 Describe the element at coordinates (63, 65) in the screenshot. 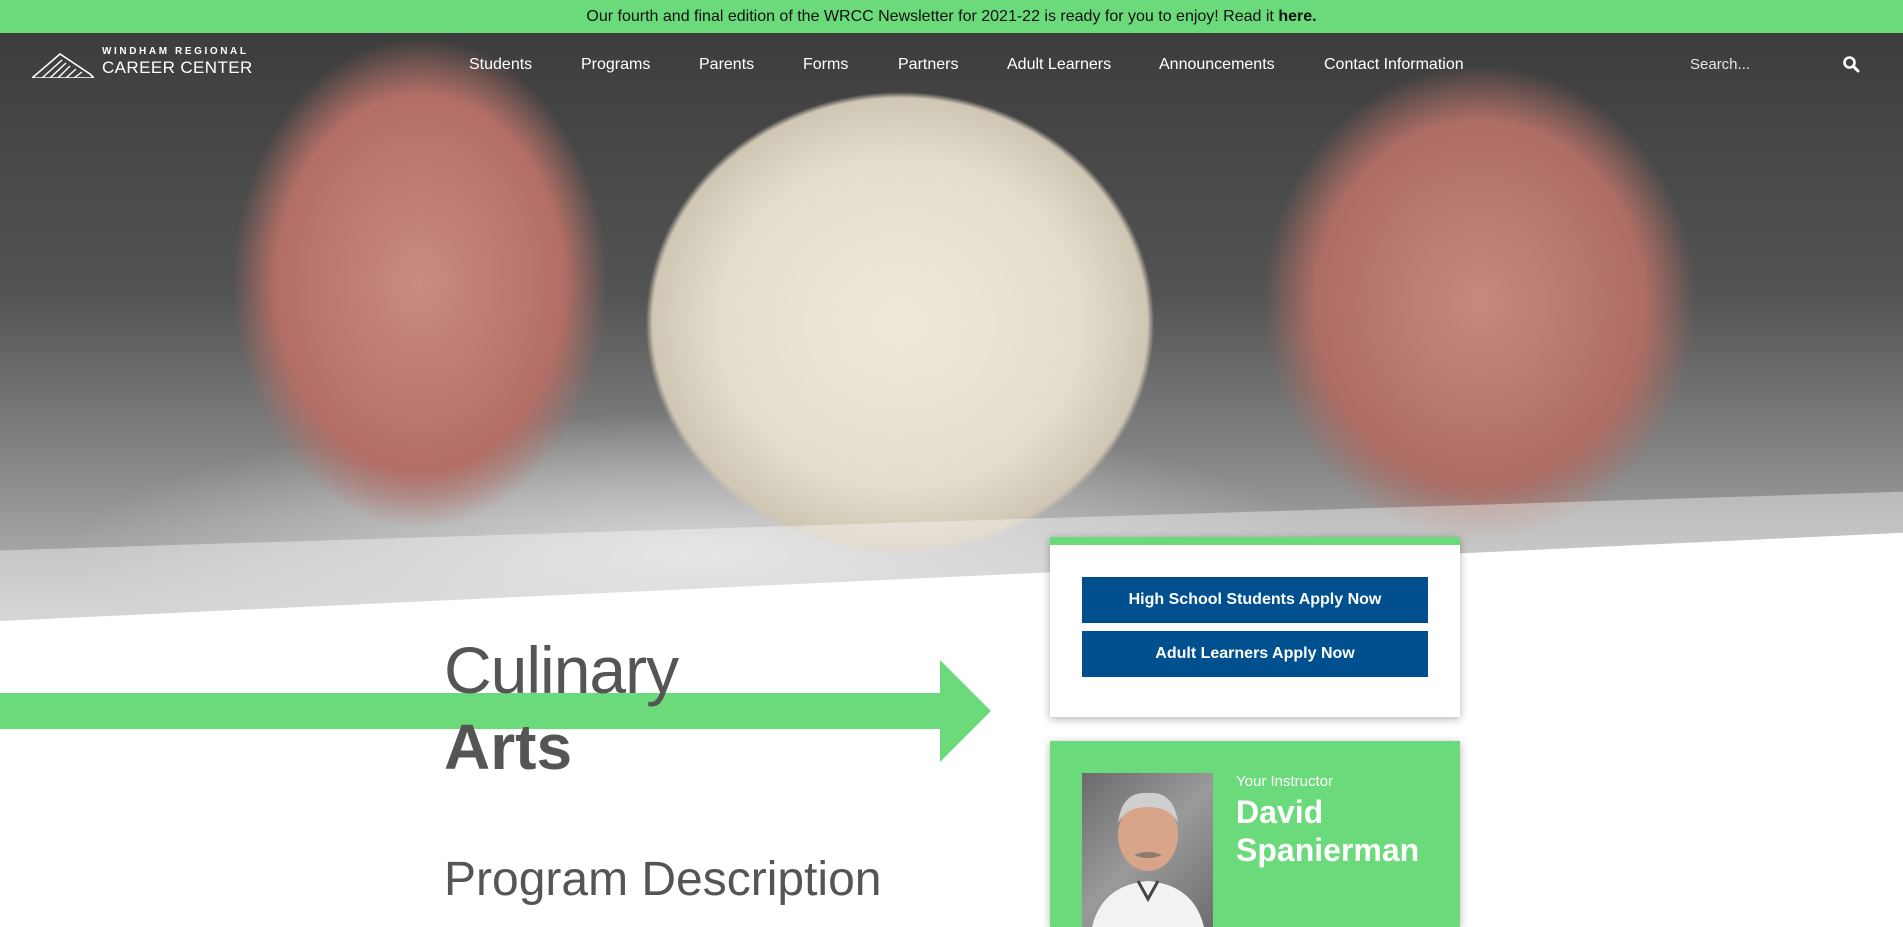

I see `logo-mark-icon` at that location.